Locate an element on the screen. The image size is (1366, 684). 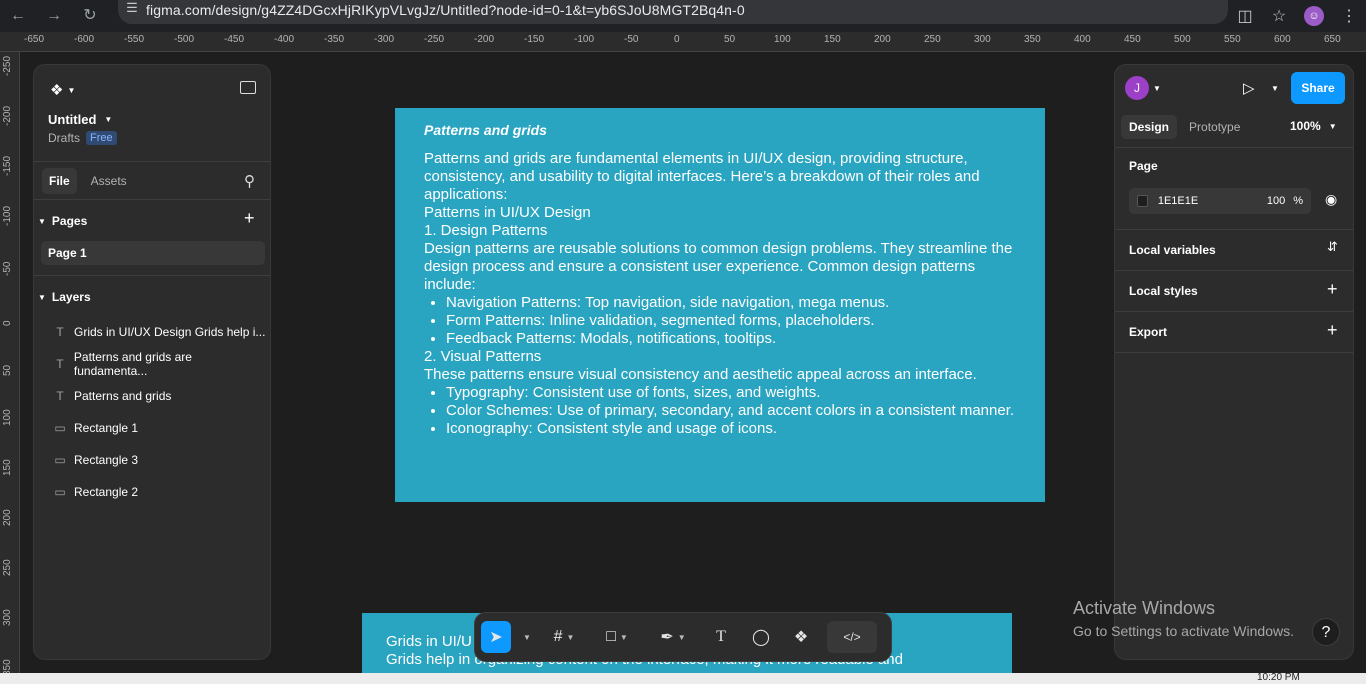
pen-tool-button: ✒ ▼ is located at coordinates (673, 637).